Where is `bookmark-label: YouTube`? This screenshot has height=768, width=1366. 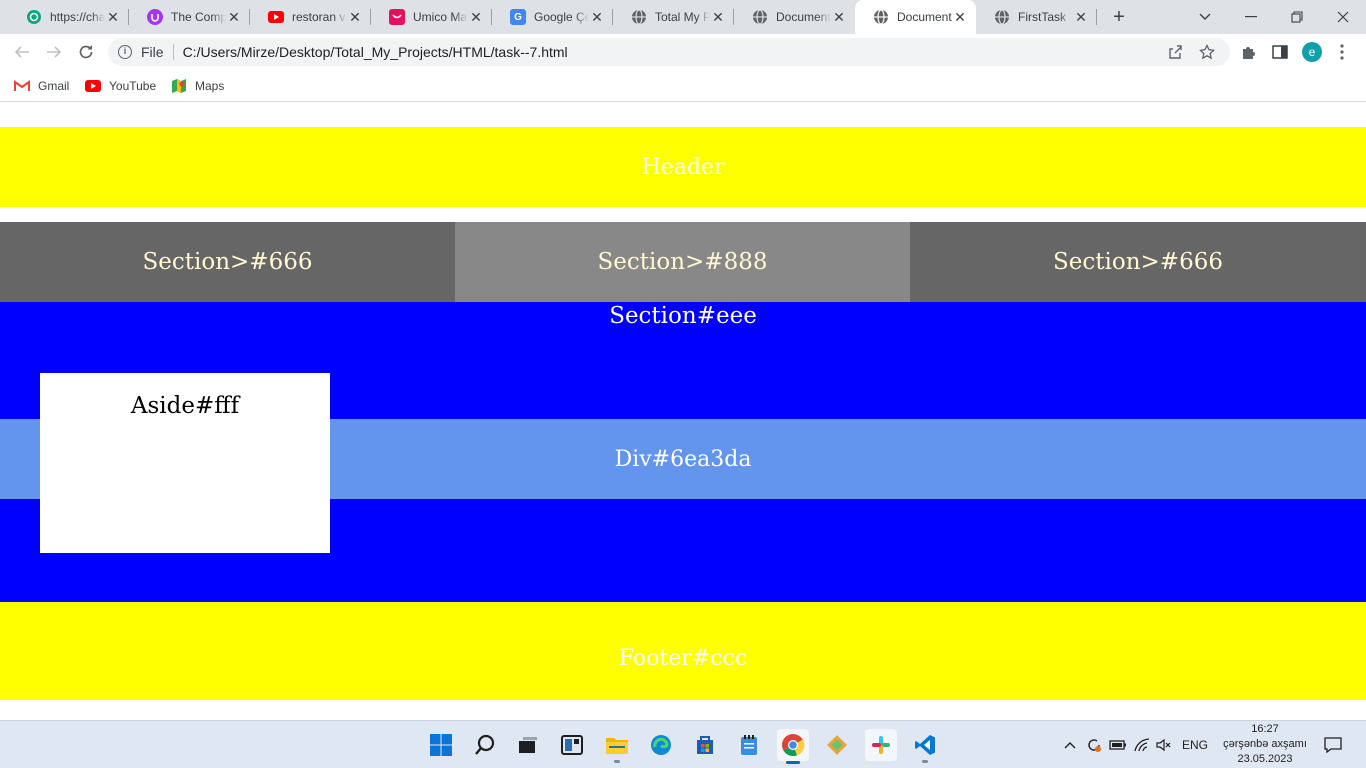 bookmark-label: YouTube is located at coordinates (133, 86).